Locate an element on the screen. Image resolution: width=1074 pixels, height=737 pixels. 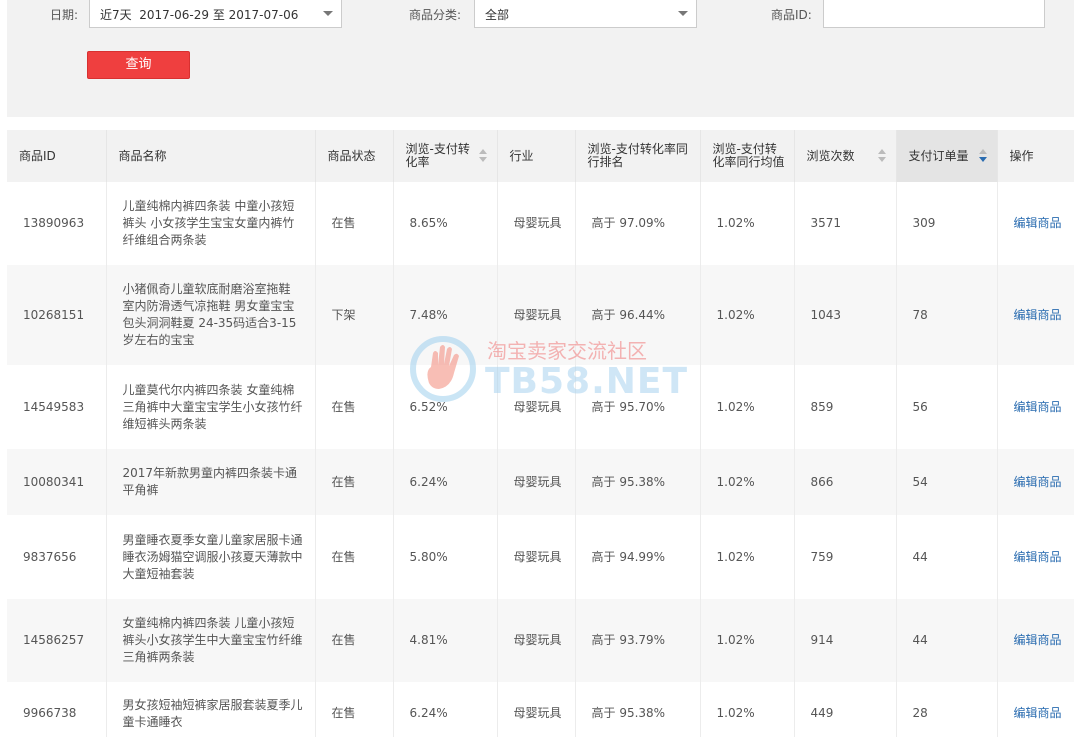
category-label: 商品分类: is located at coordinates (435, 15).